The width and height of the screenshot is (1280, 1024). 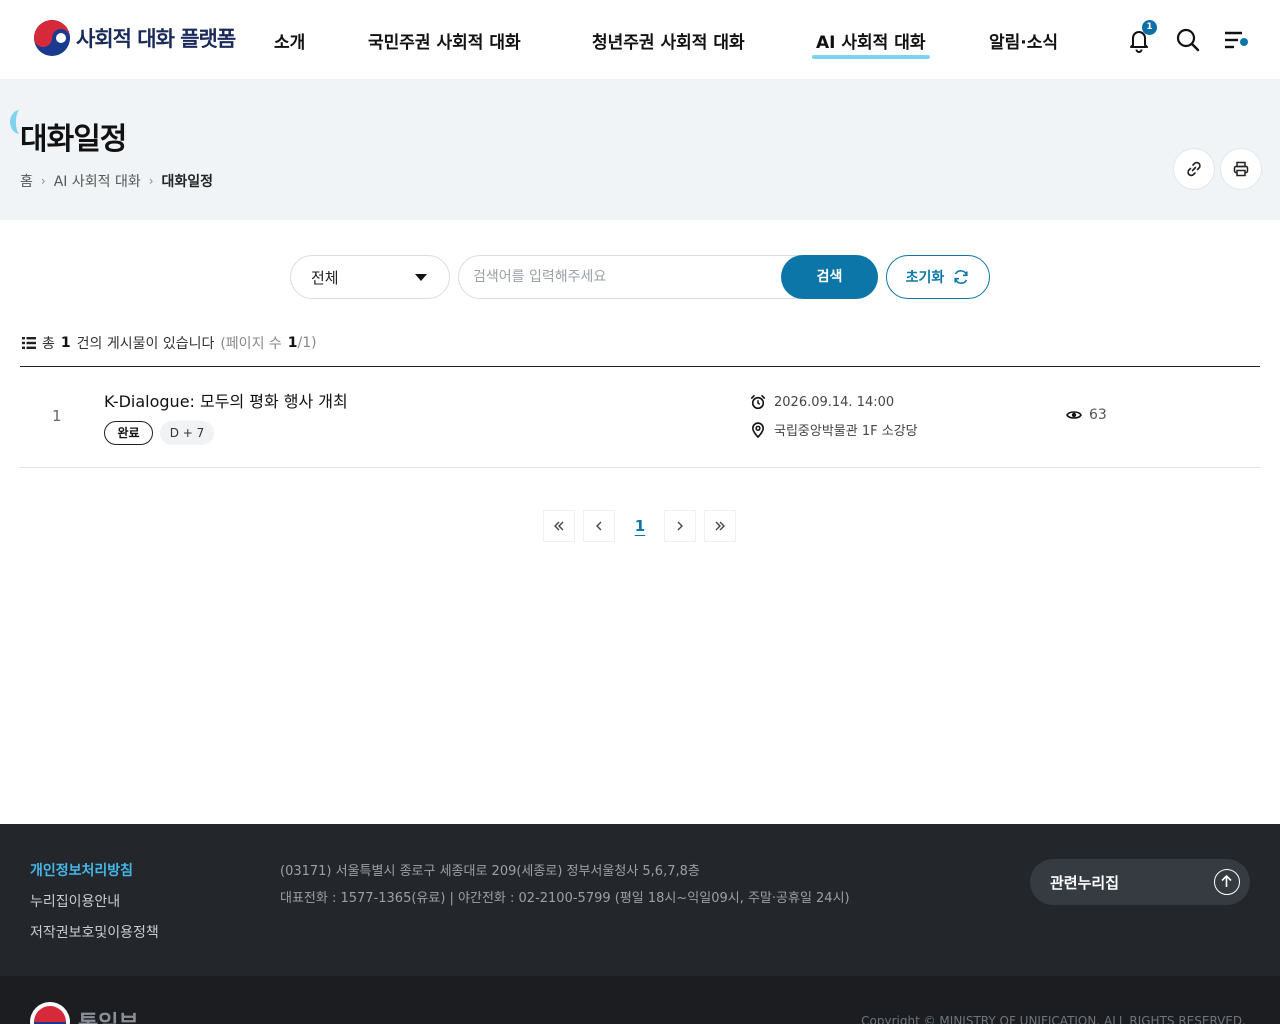 I want to click on print-button, so click(x=1241, y=169).